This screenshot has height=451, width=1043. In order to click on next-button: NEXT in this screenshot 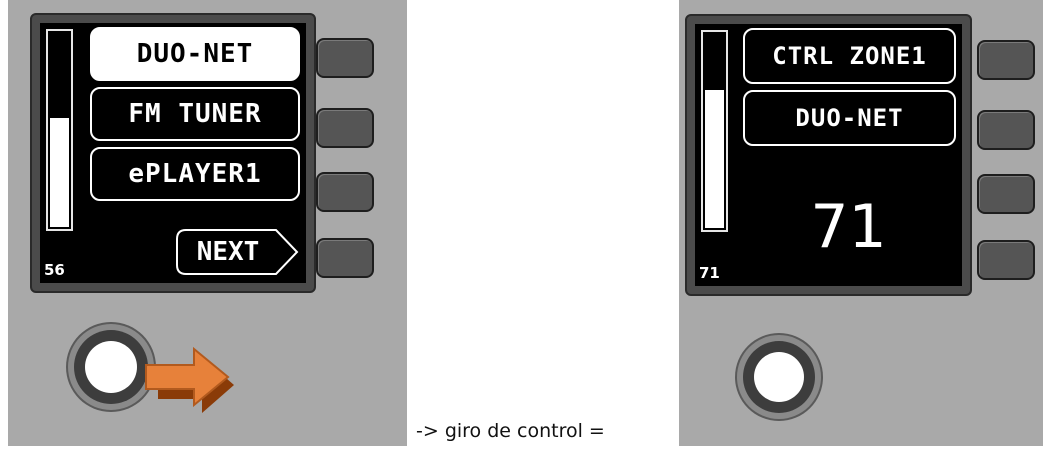, I will do `click(238, 252)`.